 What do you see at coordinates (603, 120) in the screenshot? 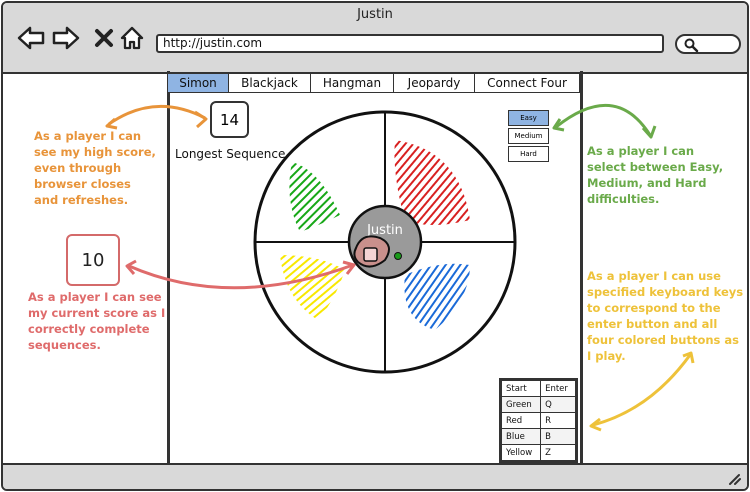
I see `arrow-difficulty` at bounding box center [603, 120].